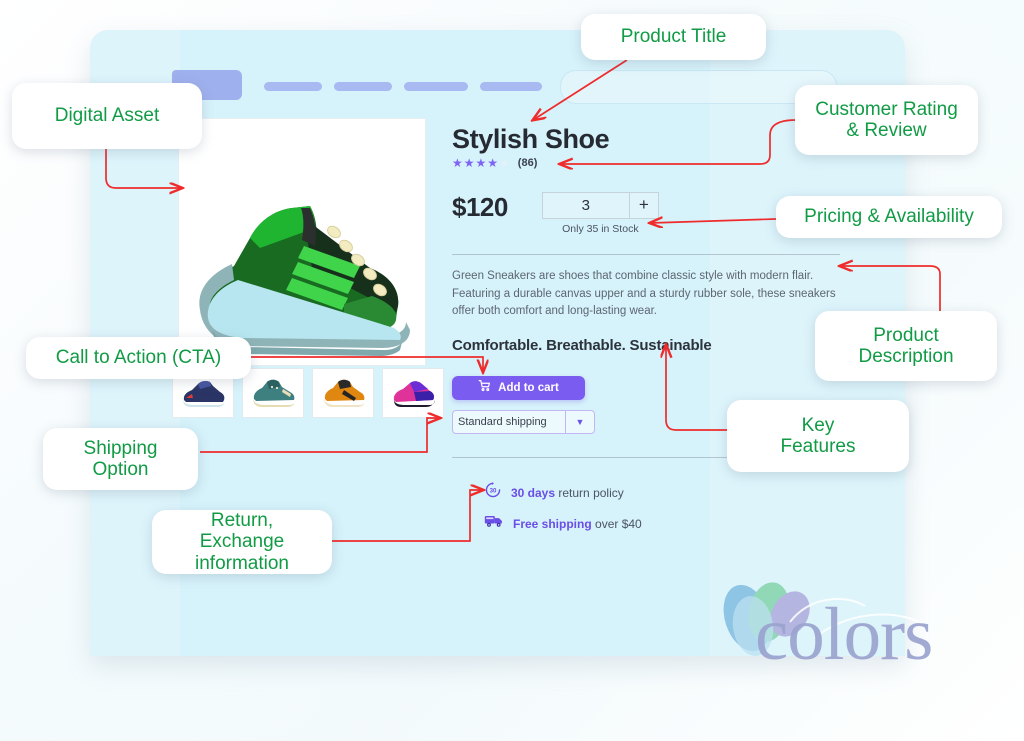 The height and width of the screenshot is (741, 1024). I want to click on cart-icon, so click(484, 388).